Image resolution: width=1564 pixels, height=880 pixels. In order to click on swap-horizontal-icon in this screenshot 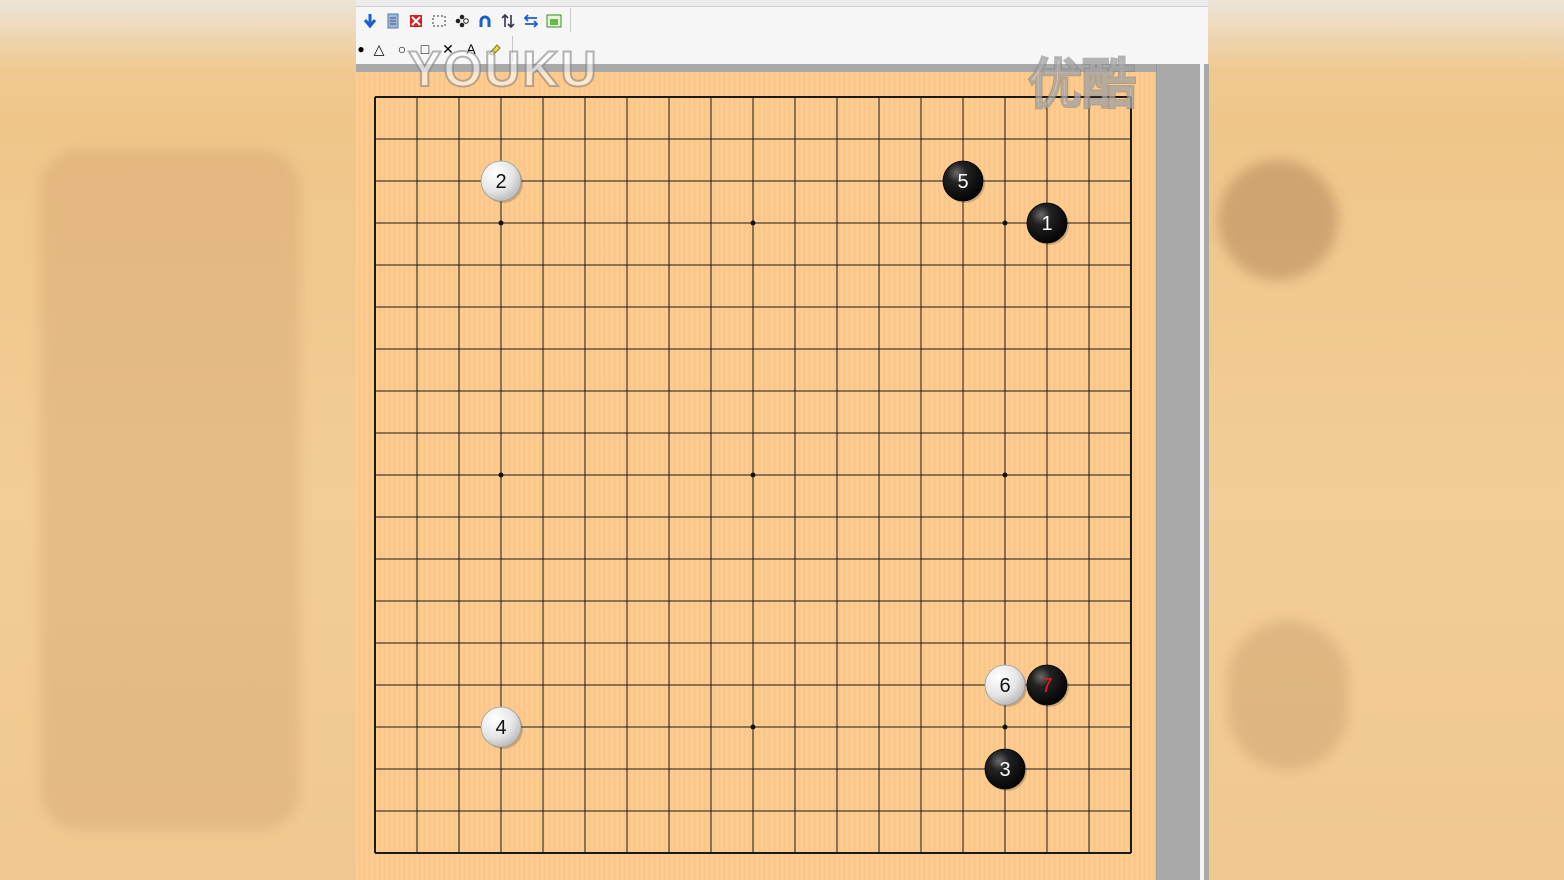, I will do `click(531, 21)`.